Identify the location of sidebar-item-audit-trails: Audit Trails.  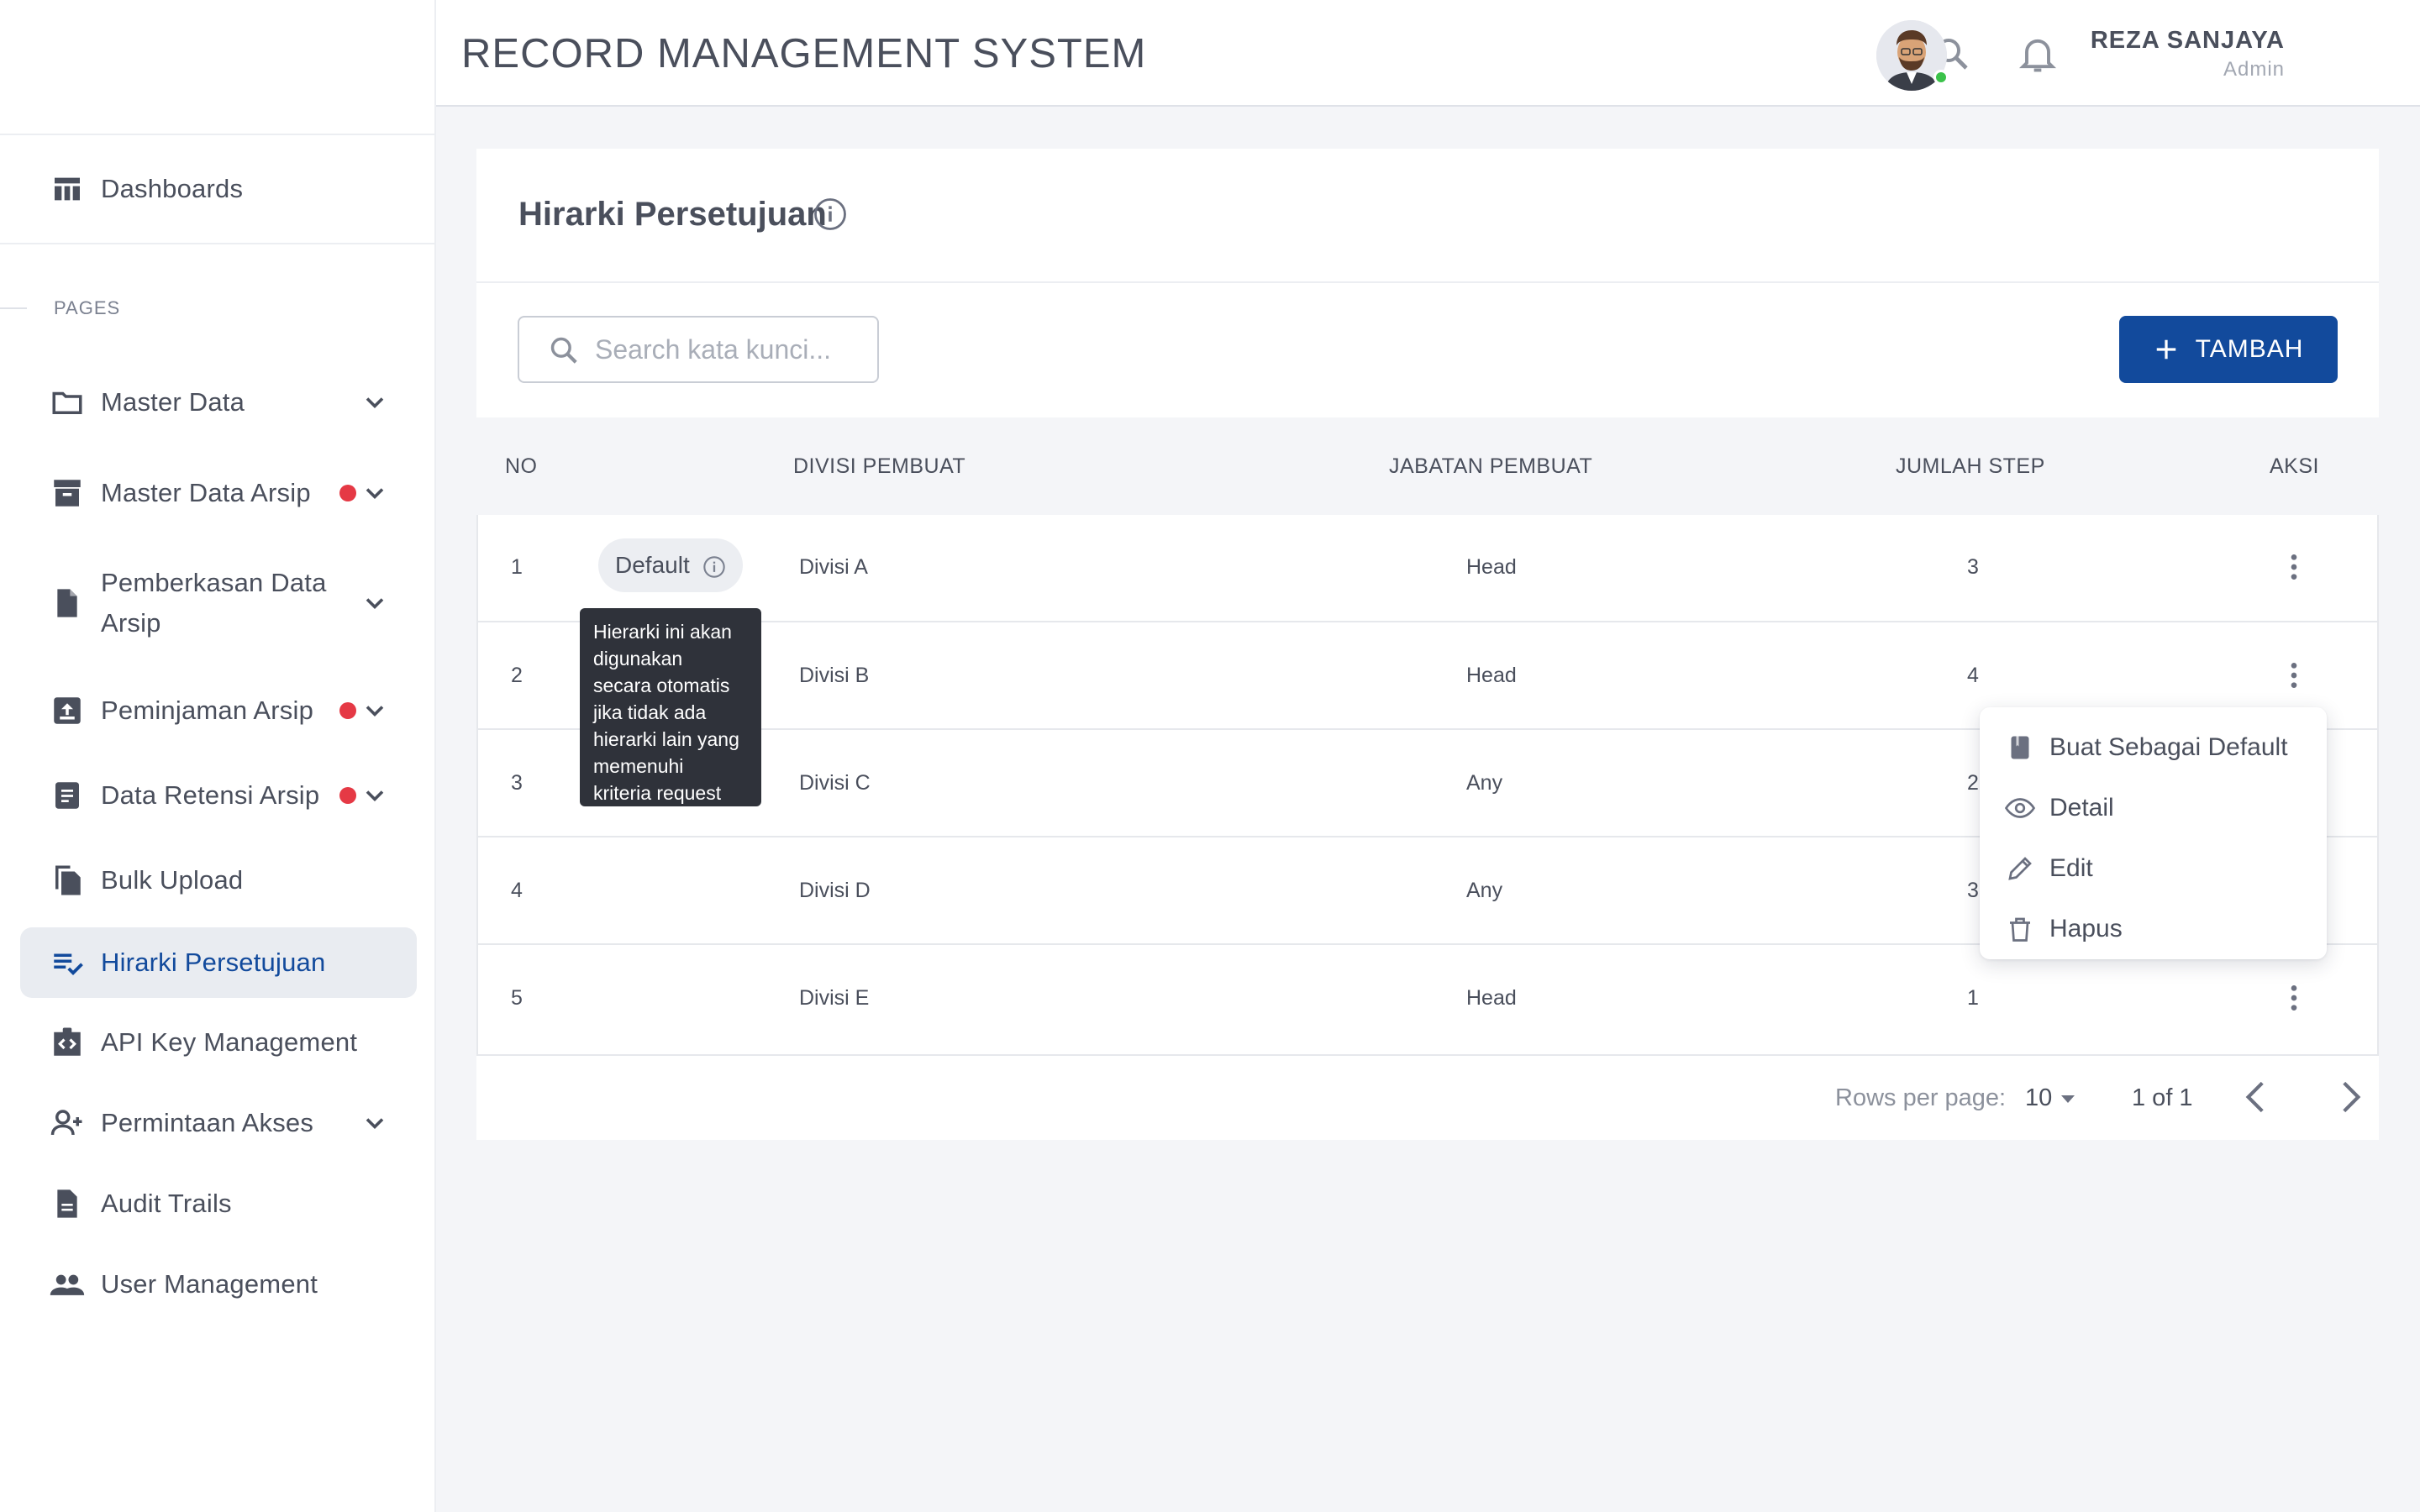
(218, 1204).